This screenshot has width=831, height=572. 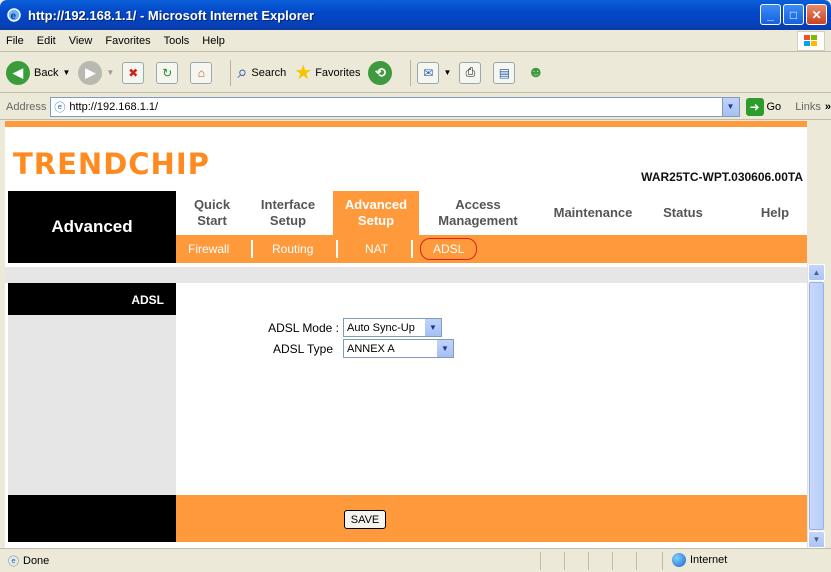 I want to click on adsl-mode-value: Auto Sync-Up, so click(x=381, y=327).